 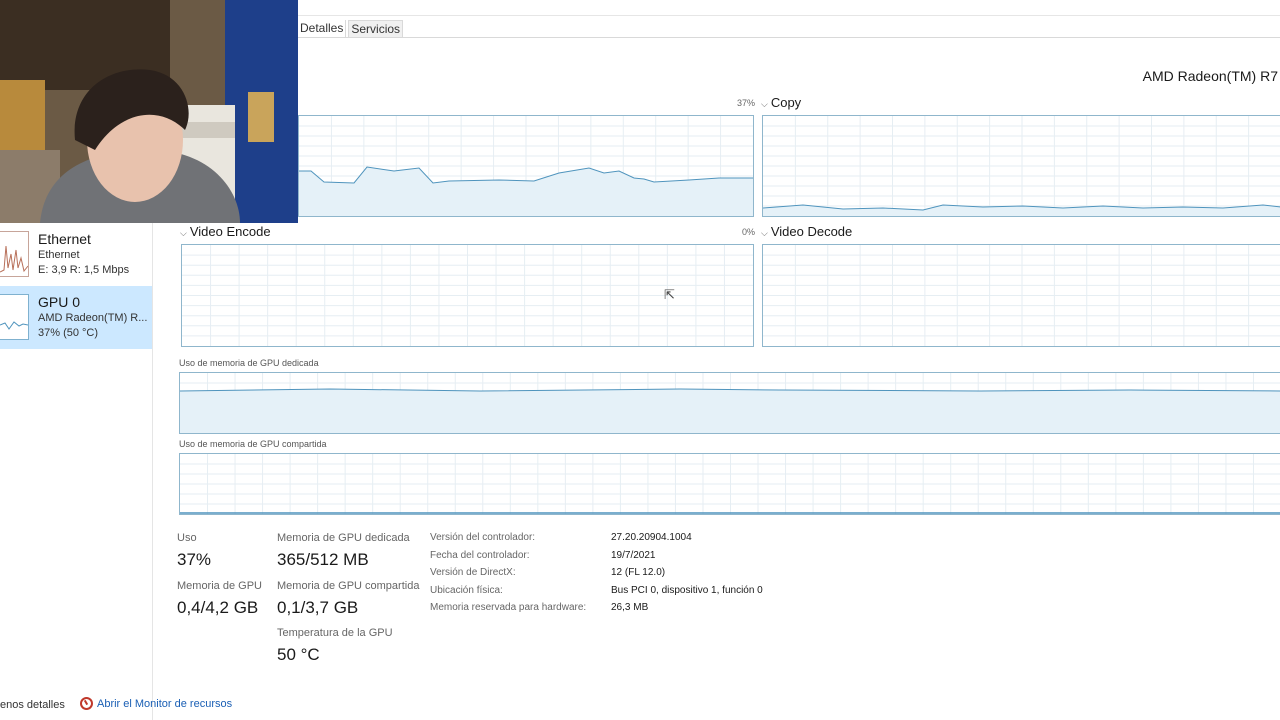 I want to click on gpu-memory-value: 0,4/4,2 GB, so click(x=218, y=607).